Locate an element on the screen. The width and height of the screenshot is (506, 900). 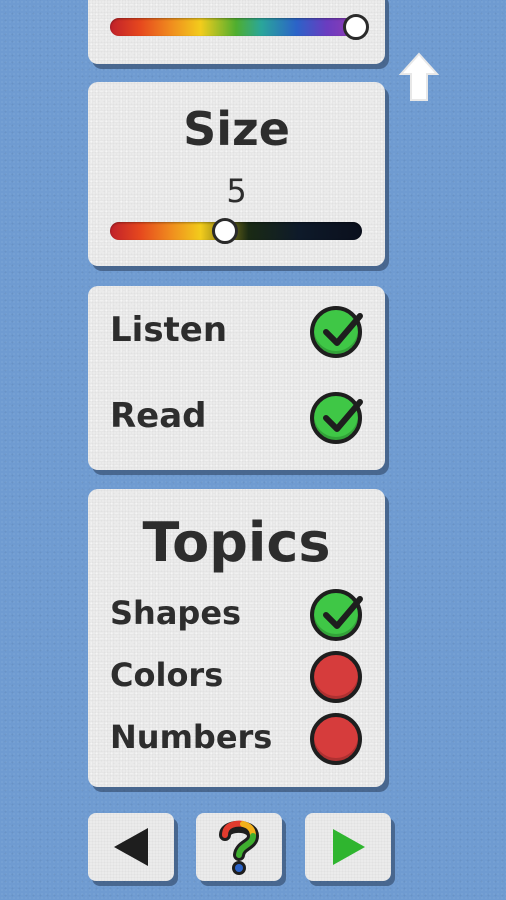
size-slider is located at coordinates (236, 231).